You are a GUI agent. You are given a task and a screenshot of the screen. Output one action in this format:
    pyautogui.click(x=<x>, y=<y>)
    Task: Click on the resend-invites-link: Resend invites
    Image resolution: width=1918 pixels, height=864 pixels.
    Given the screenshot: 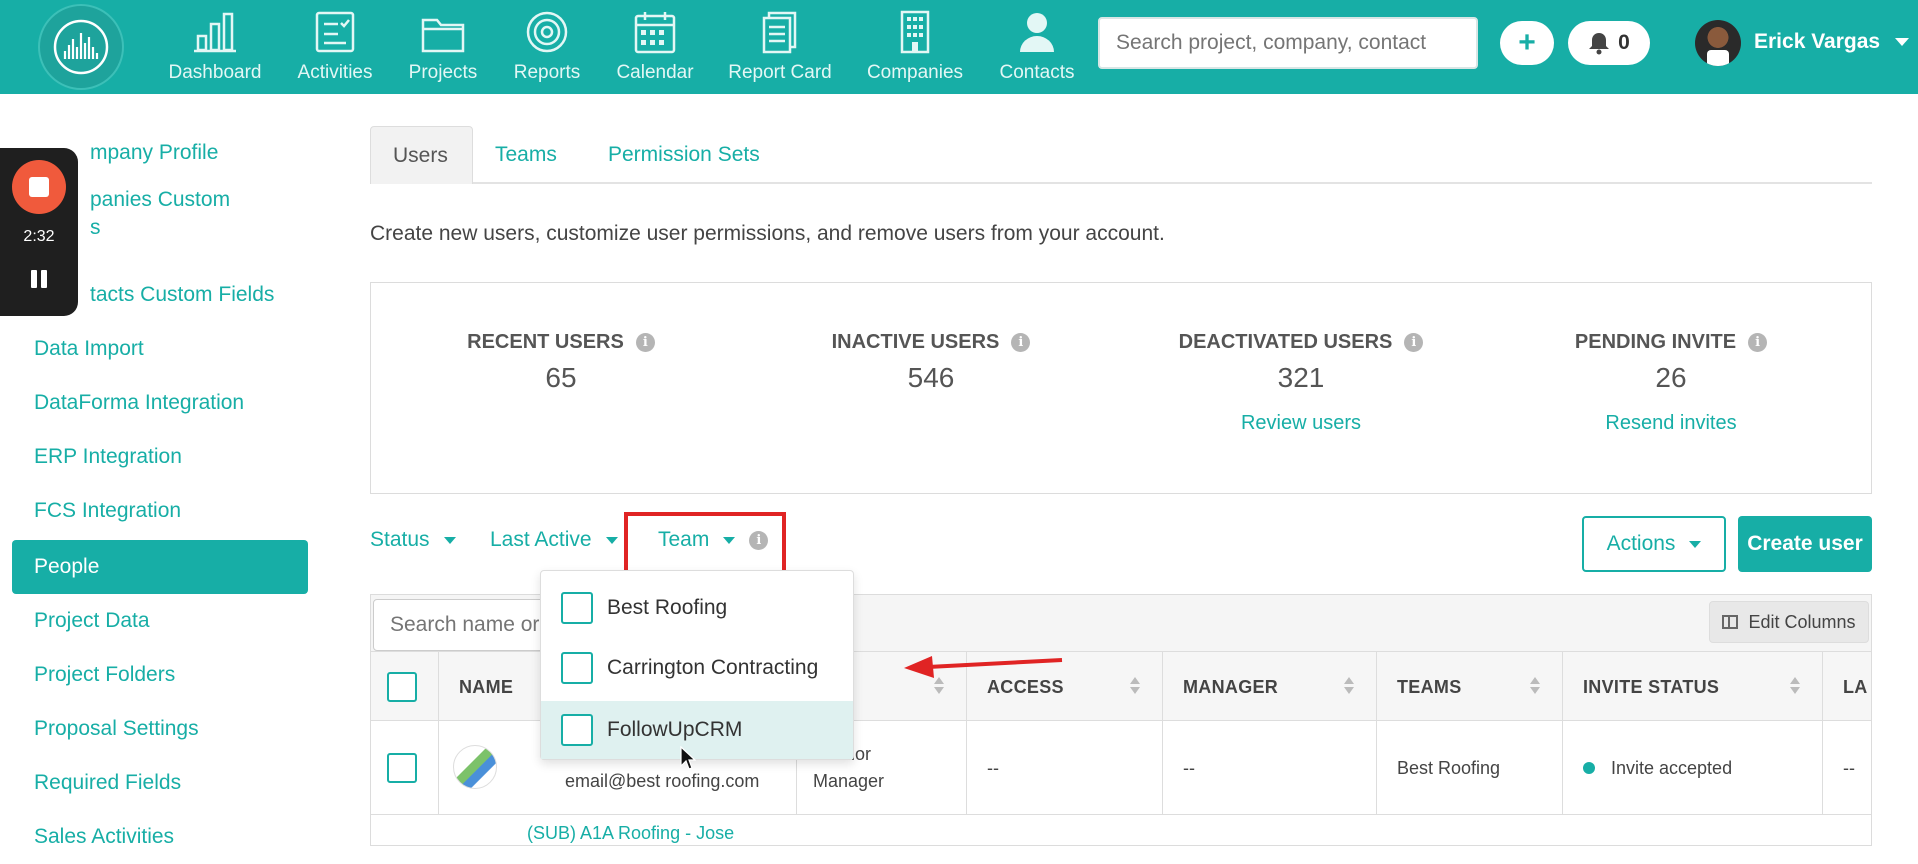 What is the action you would take?
    pyautogui.click(x=1671, y=423)
    